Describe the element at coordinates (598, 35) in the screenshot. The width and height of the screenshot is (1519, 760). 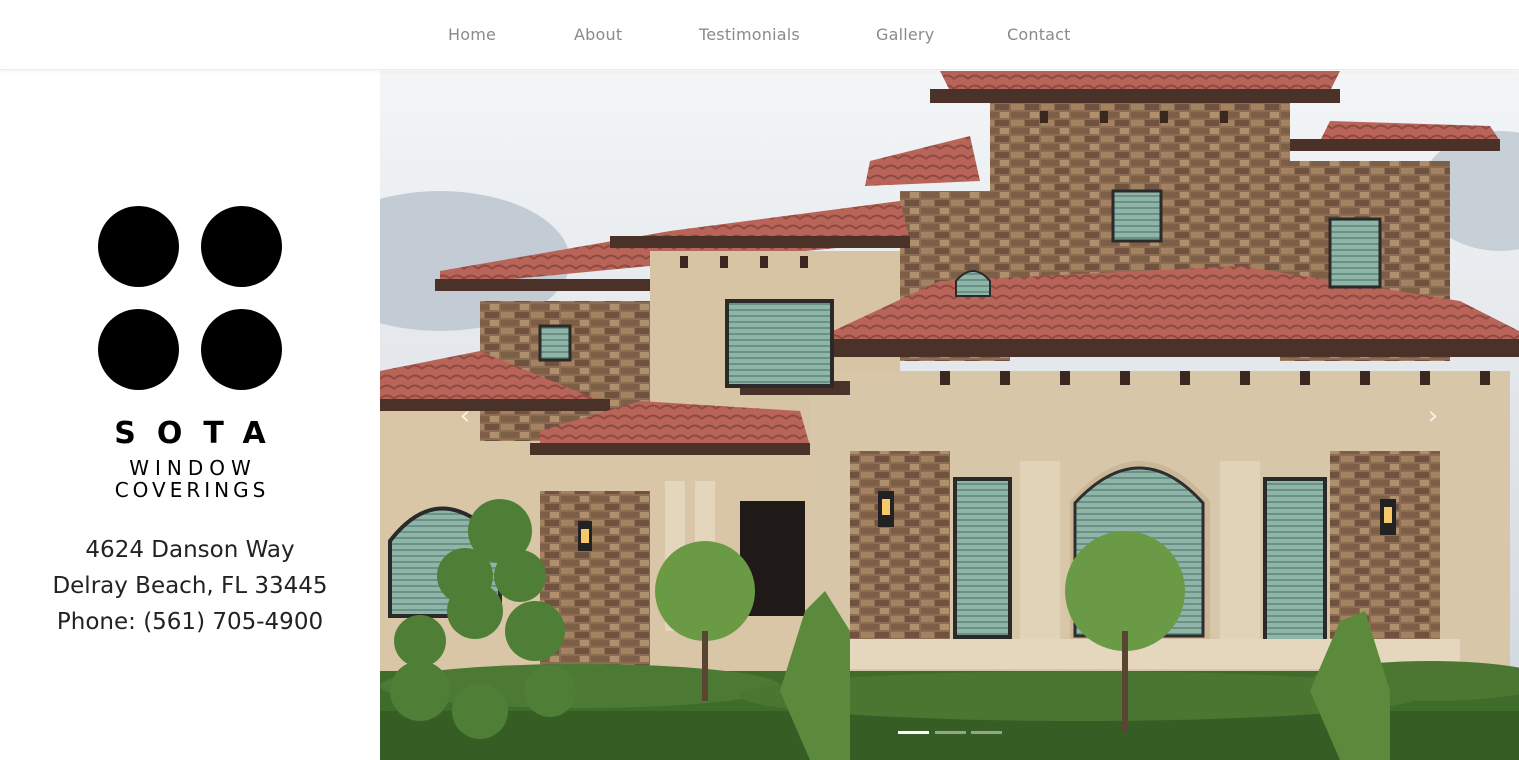
I see `nav-about-link: About` at that location.